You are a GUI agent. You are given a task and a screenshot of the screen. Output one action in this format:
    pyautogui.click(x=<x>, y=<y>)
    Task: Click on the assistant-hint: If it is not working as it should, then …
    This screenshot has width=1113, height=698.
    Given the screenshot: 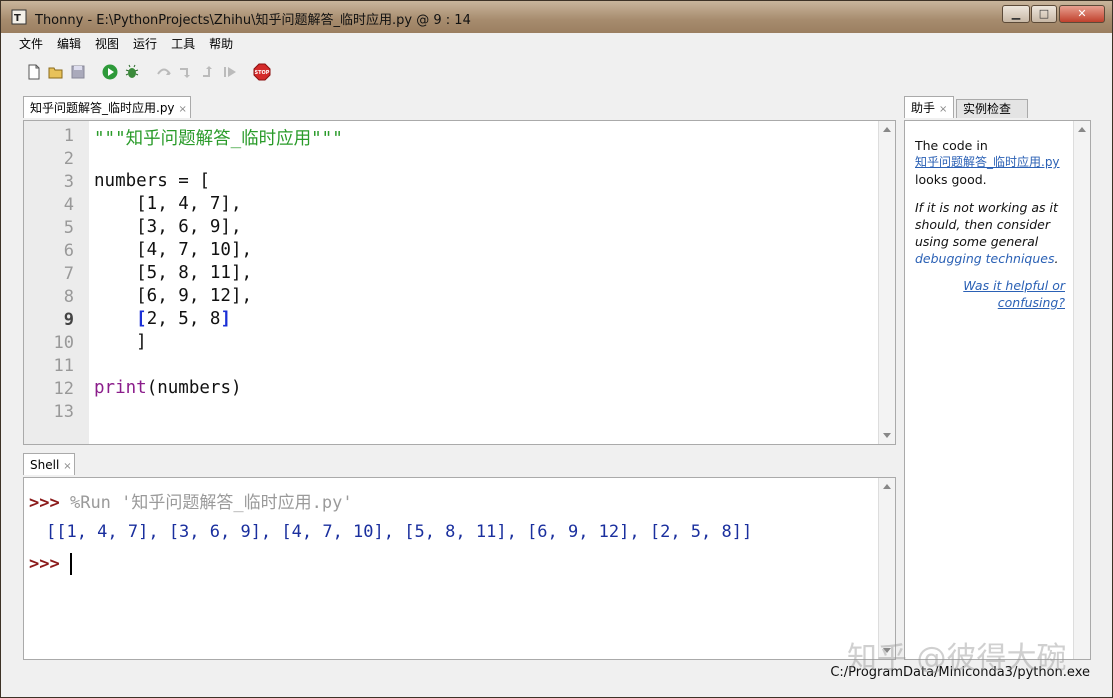 What is the action you would take?
    pyautogui.click(x=990, y=233)
    